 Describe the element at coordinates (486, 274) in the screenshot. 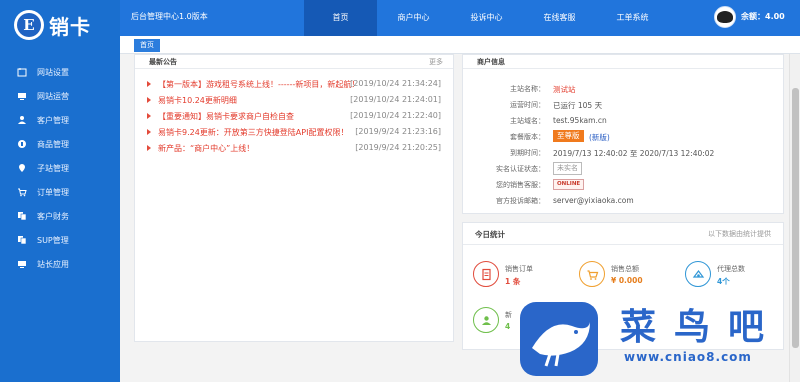

I see `document-icon` at that location.